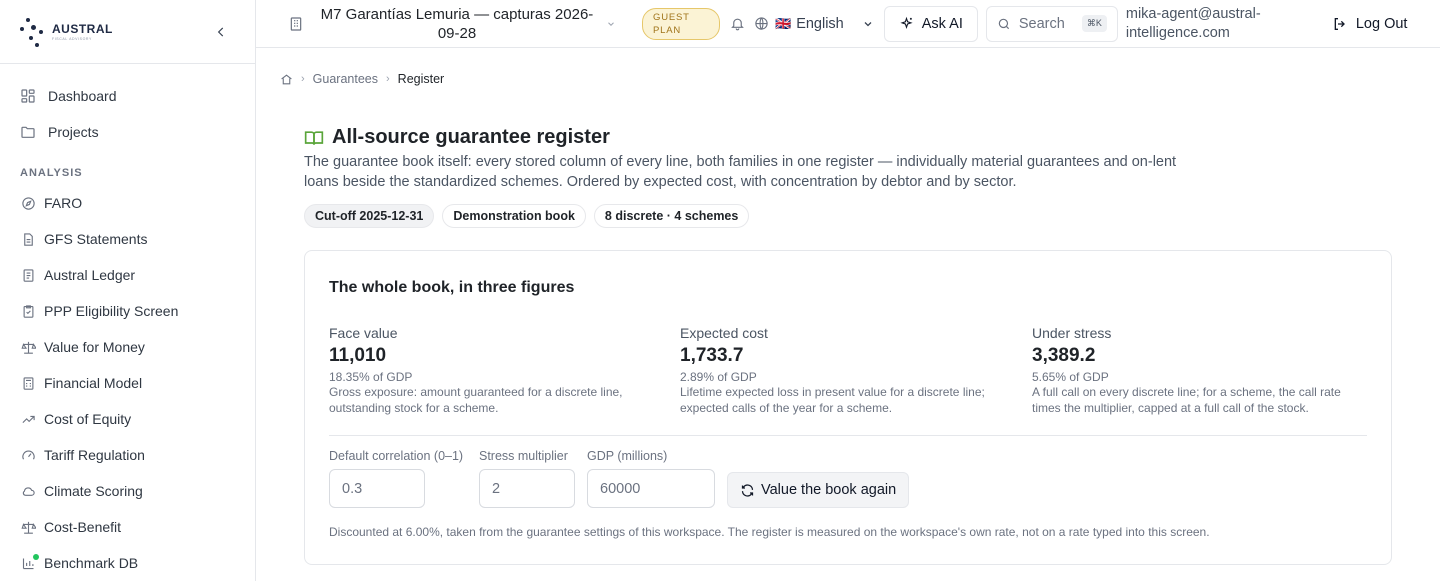  I want to click on chevron-left-icon, so click(220, 32).